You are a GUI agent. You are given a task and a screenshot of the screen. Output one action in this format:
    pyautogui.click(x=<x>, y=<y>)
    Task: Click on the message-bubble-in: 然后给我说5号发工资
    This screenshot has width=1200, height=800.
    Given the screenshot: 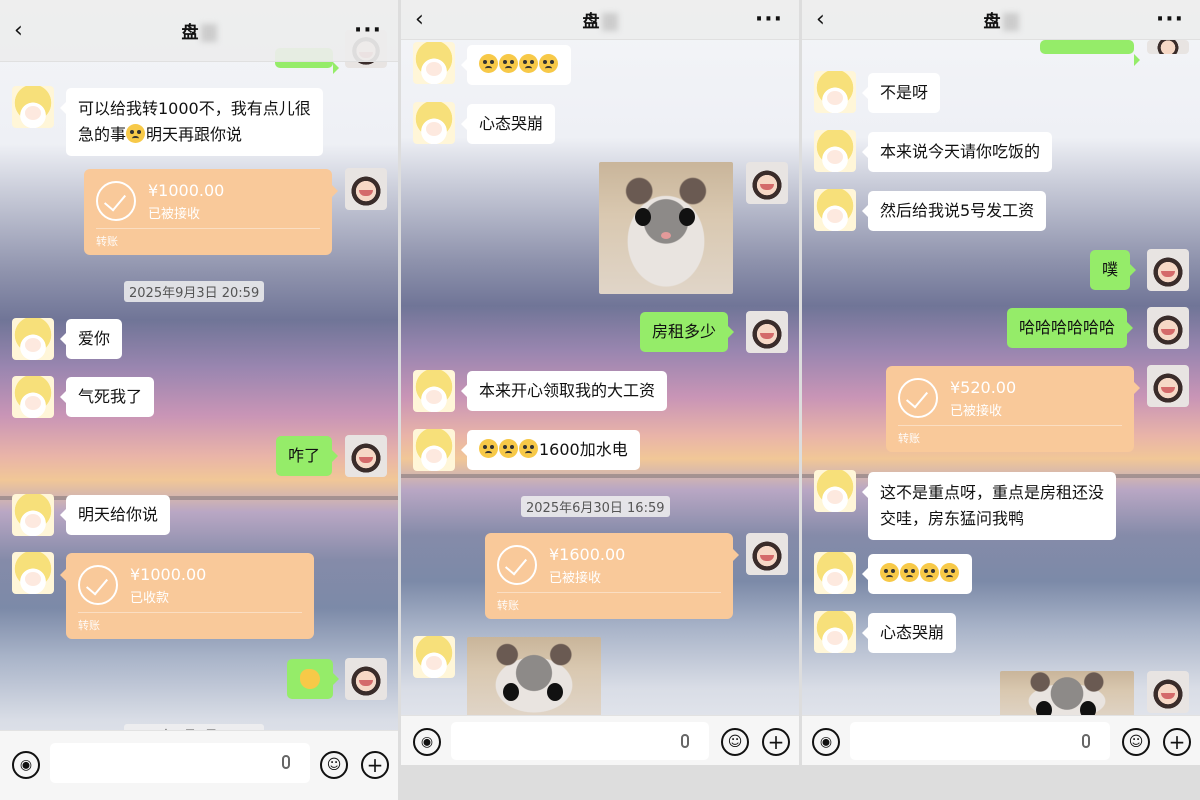 What is the action you would take?
    pyautogui.click(x=954, y=211)
    